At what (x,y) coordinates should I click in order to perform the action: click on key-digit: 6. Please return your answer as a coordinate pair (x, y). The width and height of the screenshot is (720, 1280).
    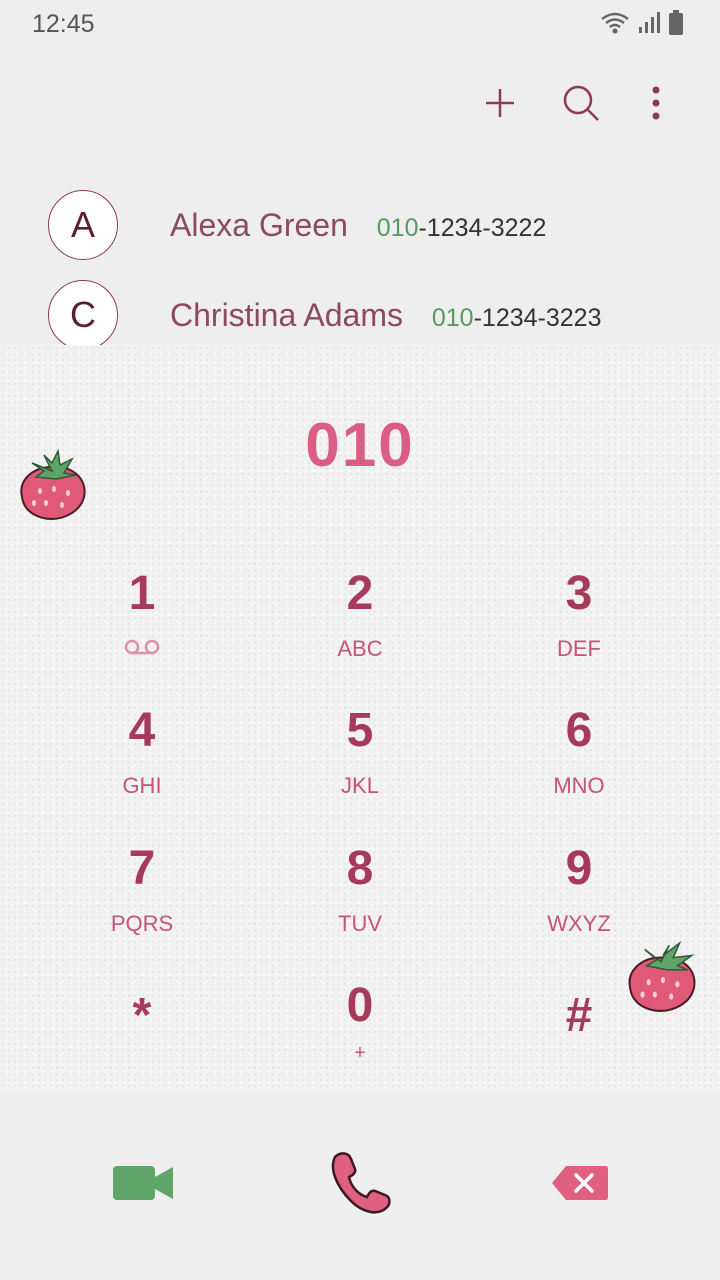
    Looking at the image, I should click on (579, 730).